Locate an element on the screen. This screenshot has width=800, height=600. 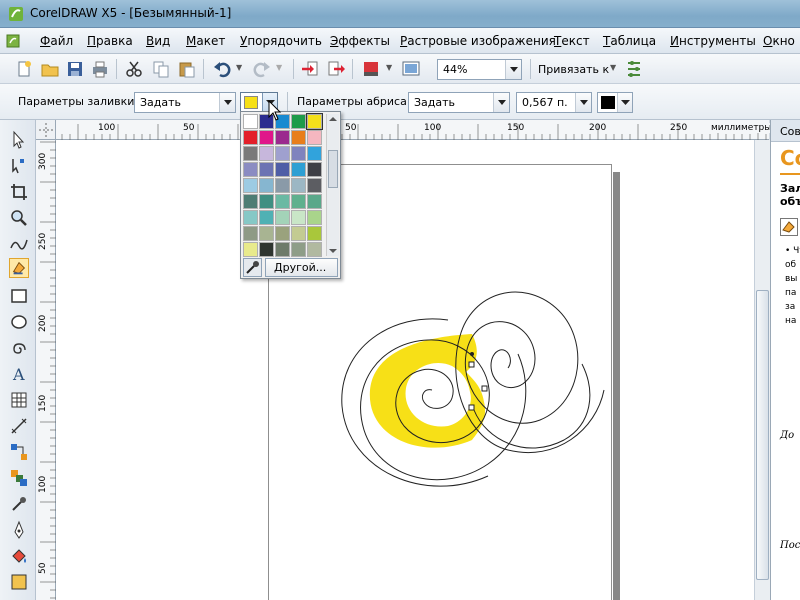
snap-dropdown-icon: ▼ is located at coordinates (613, 67).